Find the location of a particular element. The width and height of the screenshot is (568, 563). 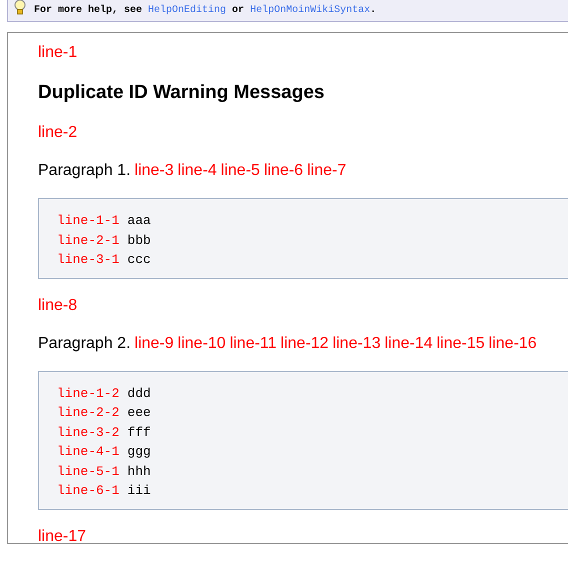

anchor-label: line-16 is located at coordinates (512, 343).